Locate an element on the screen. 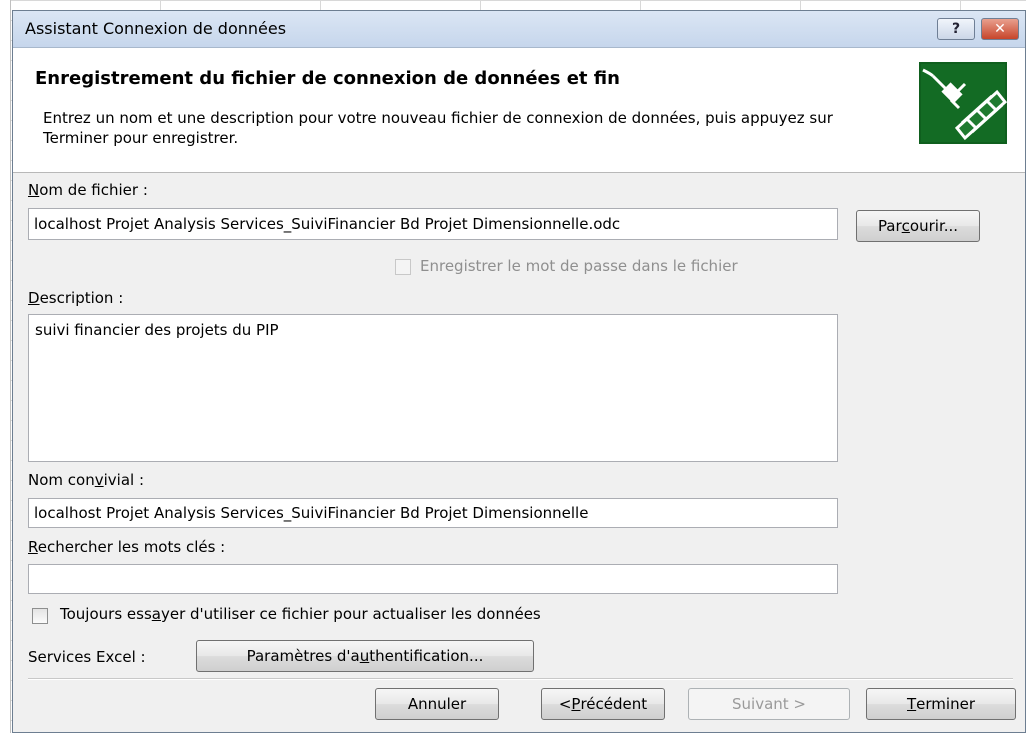 The width and height of the screenshot is (1026, 733). title-bar: Assistant Connexion de données ? ✕ is located at coordinates (519, 29).